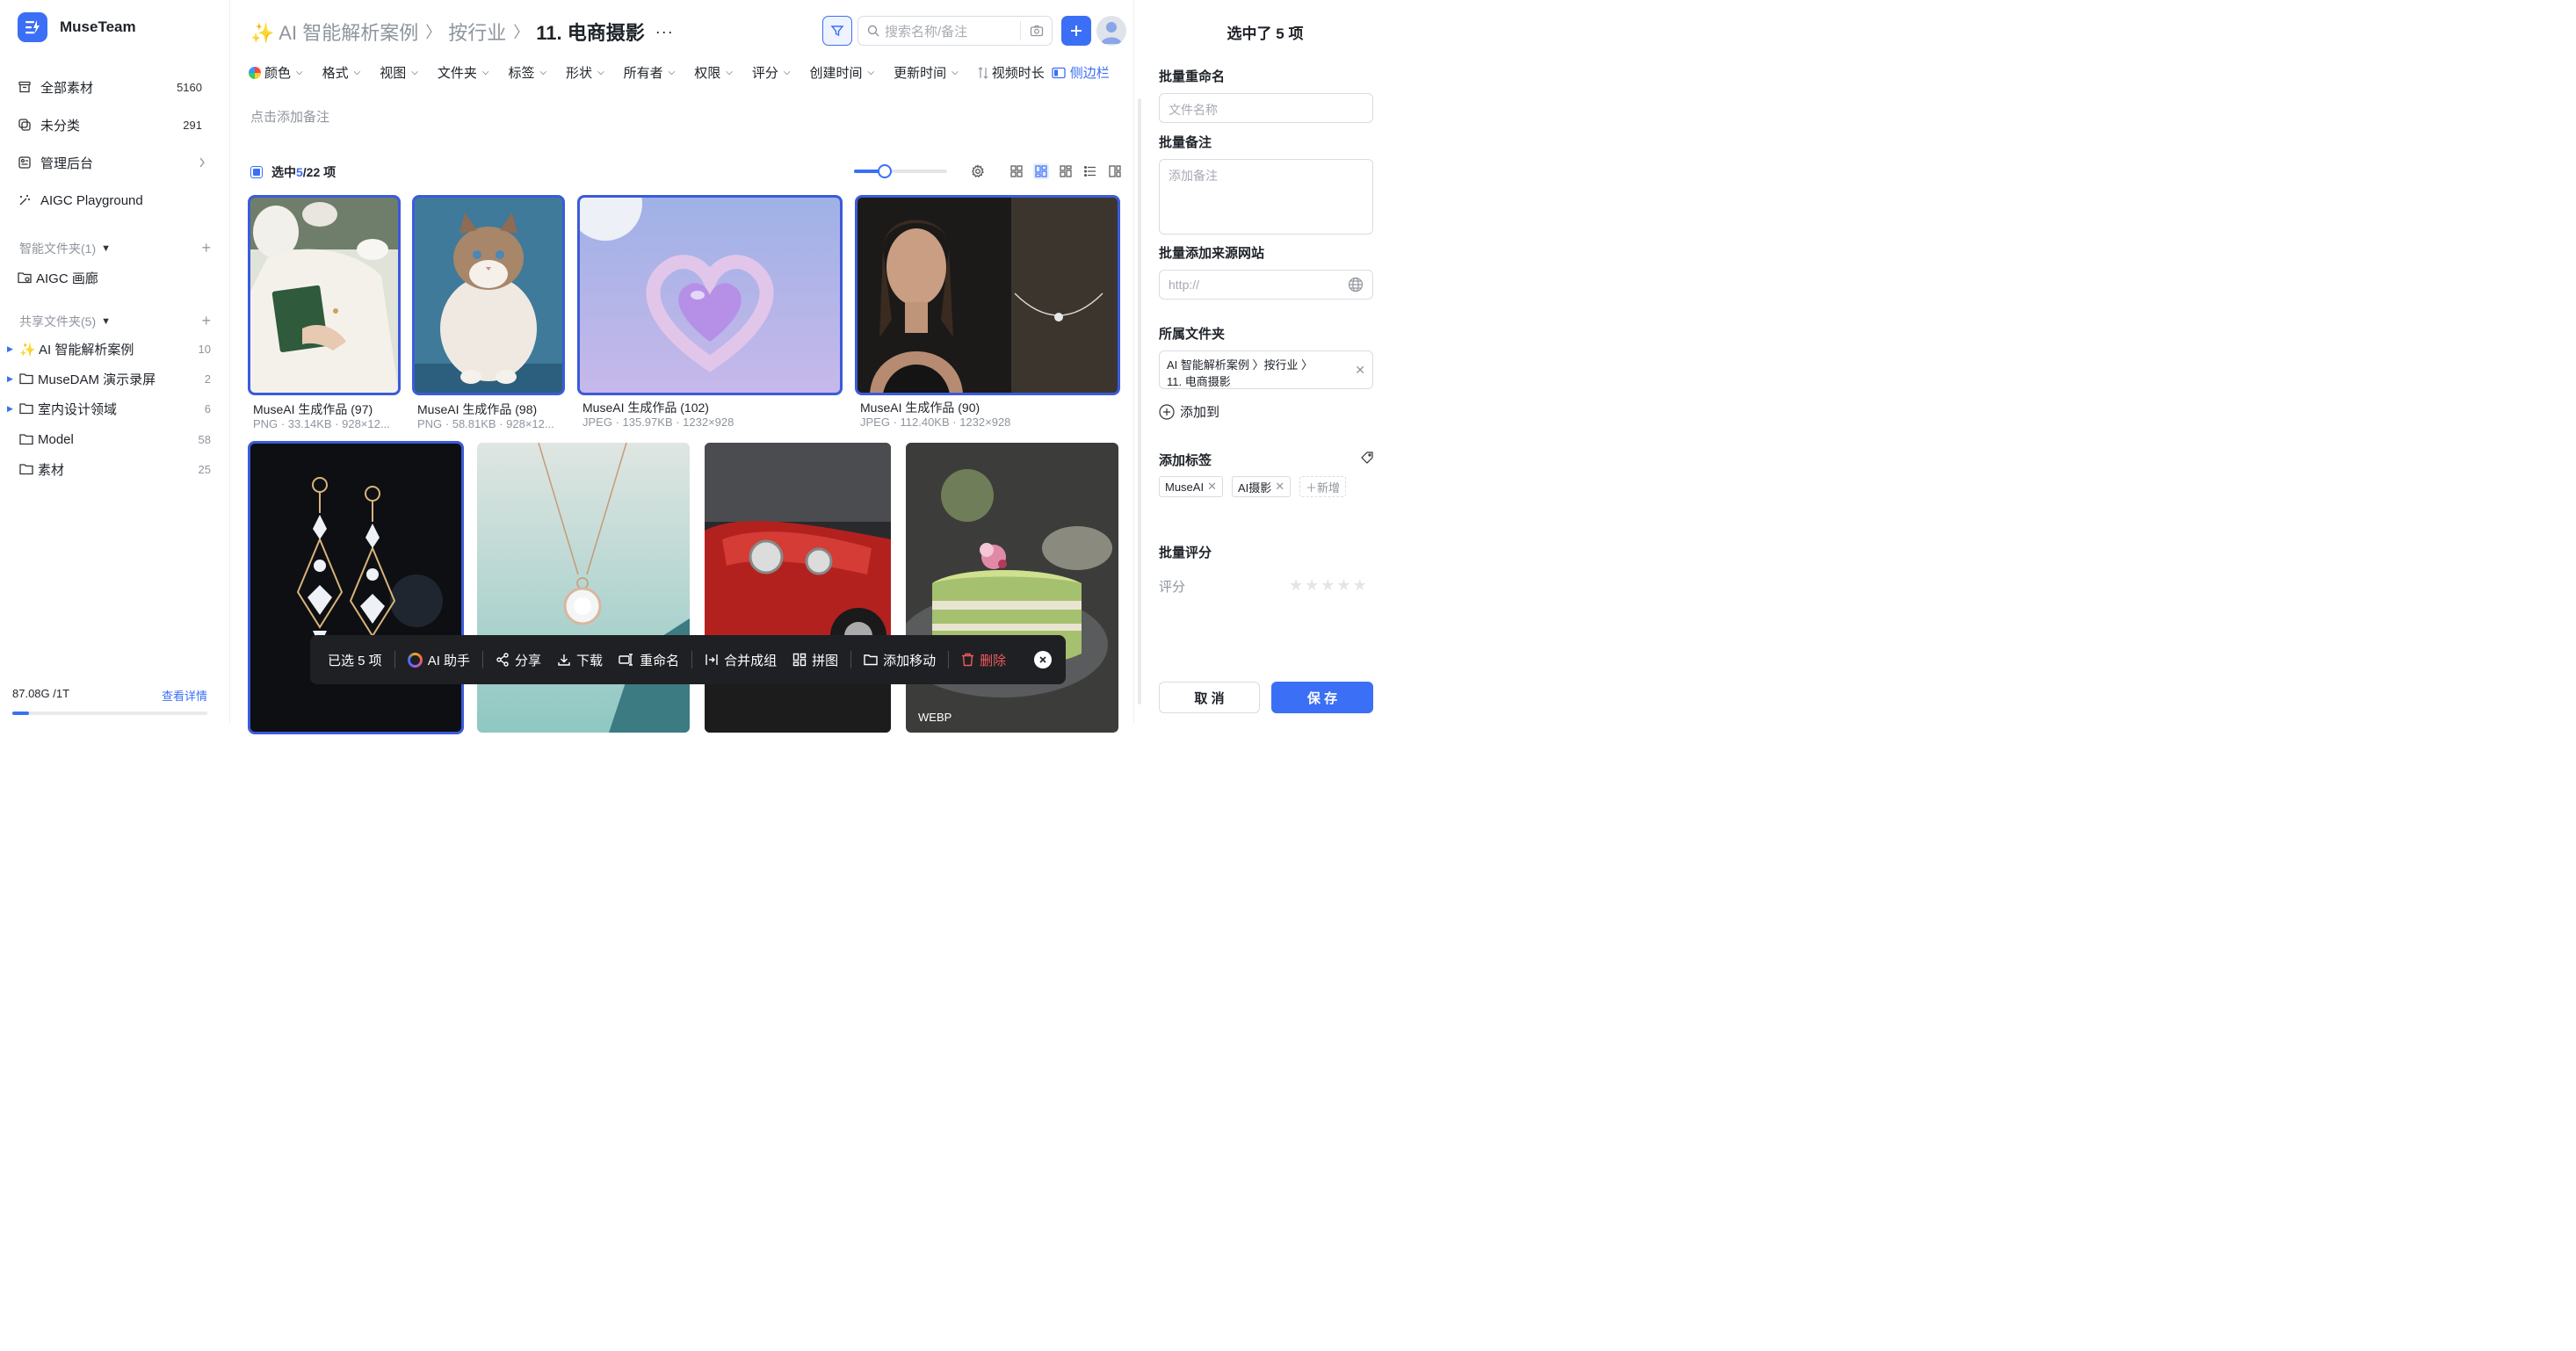 The image size is (2576, 1351). What do you see at coordinates (900, 660) in the screenshot?
I see `add-move-button: 添加移动` at bounding box center [900, 660].